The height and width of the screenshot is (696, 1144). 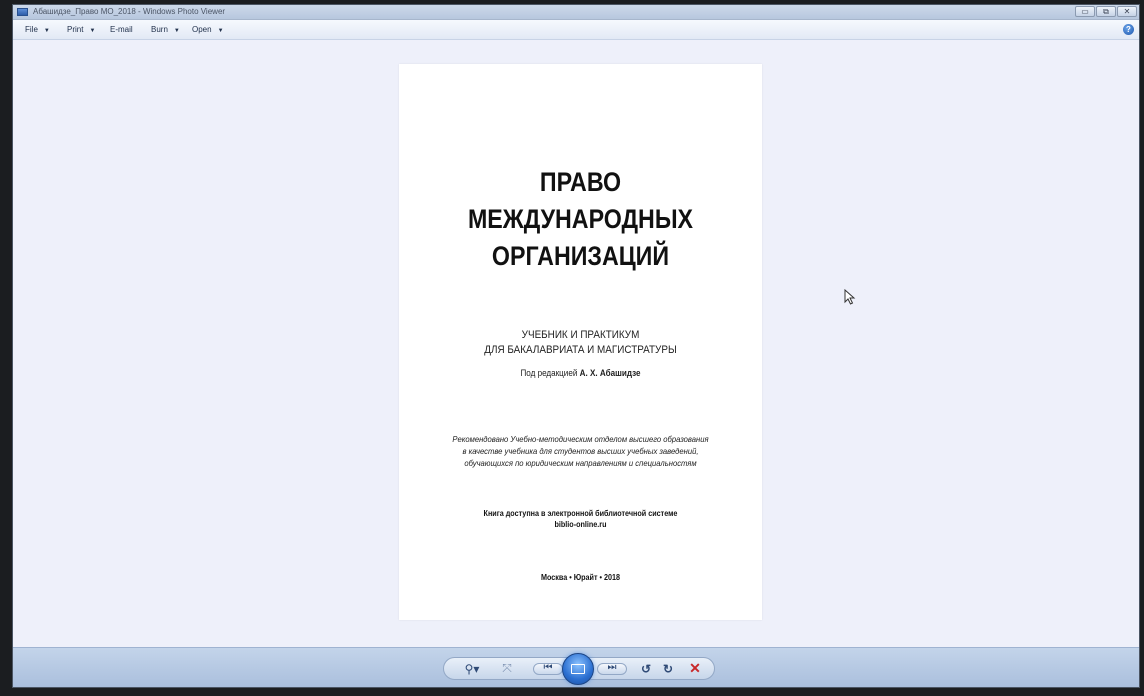 I want to click on menu-burn: Burn ▼, so click(x=165, y=30).